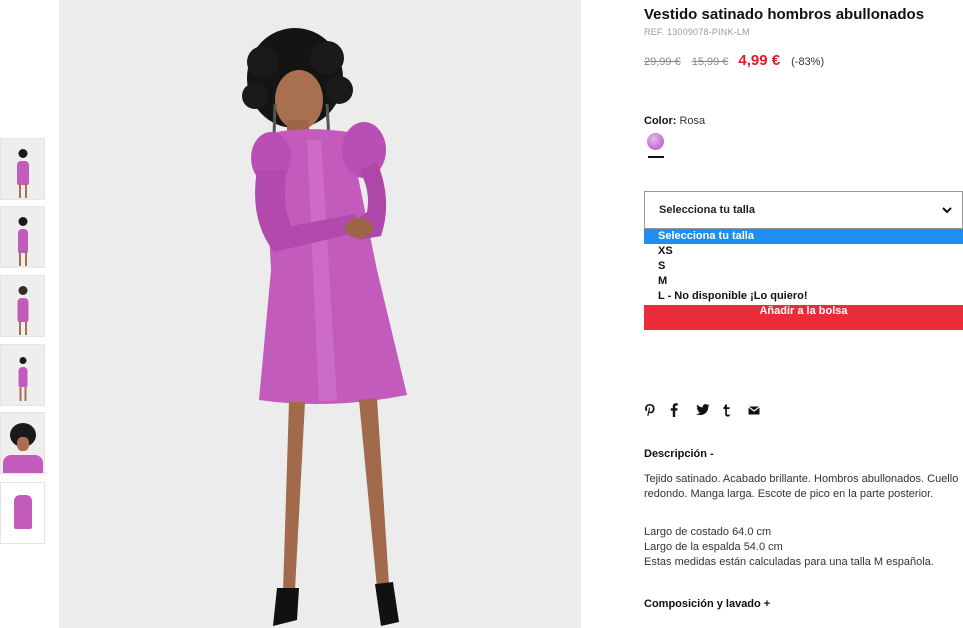  What do you see at coordinates (734, 60) in the screenshot?
I see `price-block: 29,99 € 15,99 € 4,99 € (-83%)` at bounding box center [734, 60].